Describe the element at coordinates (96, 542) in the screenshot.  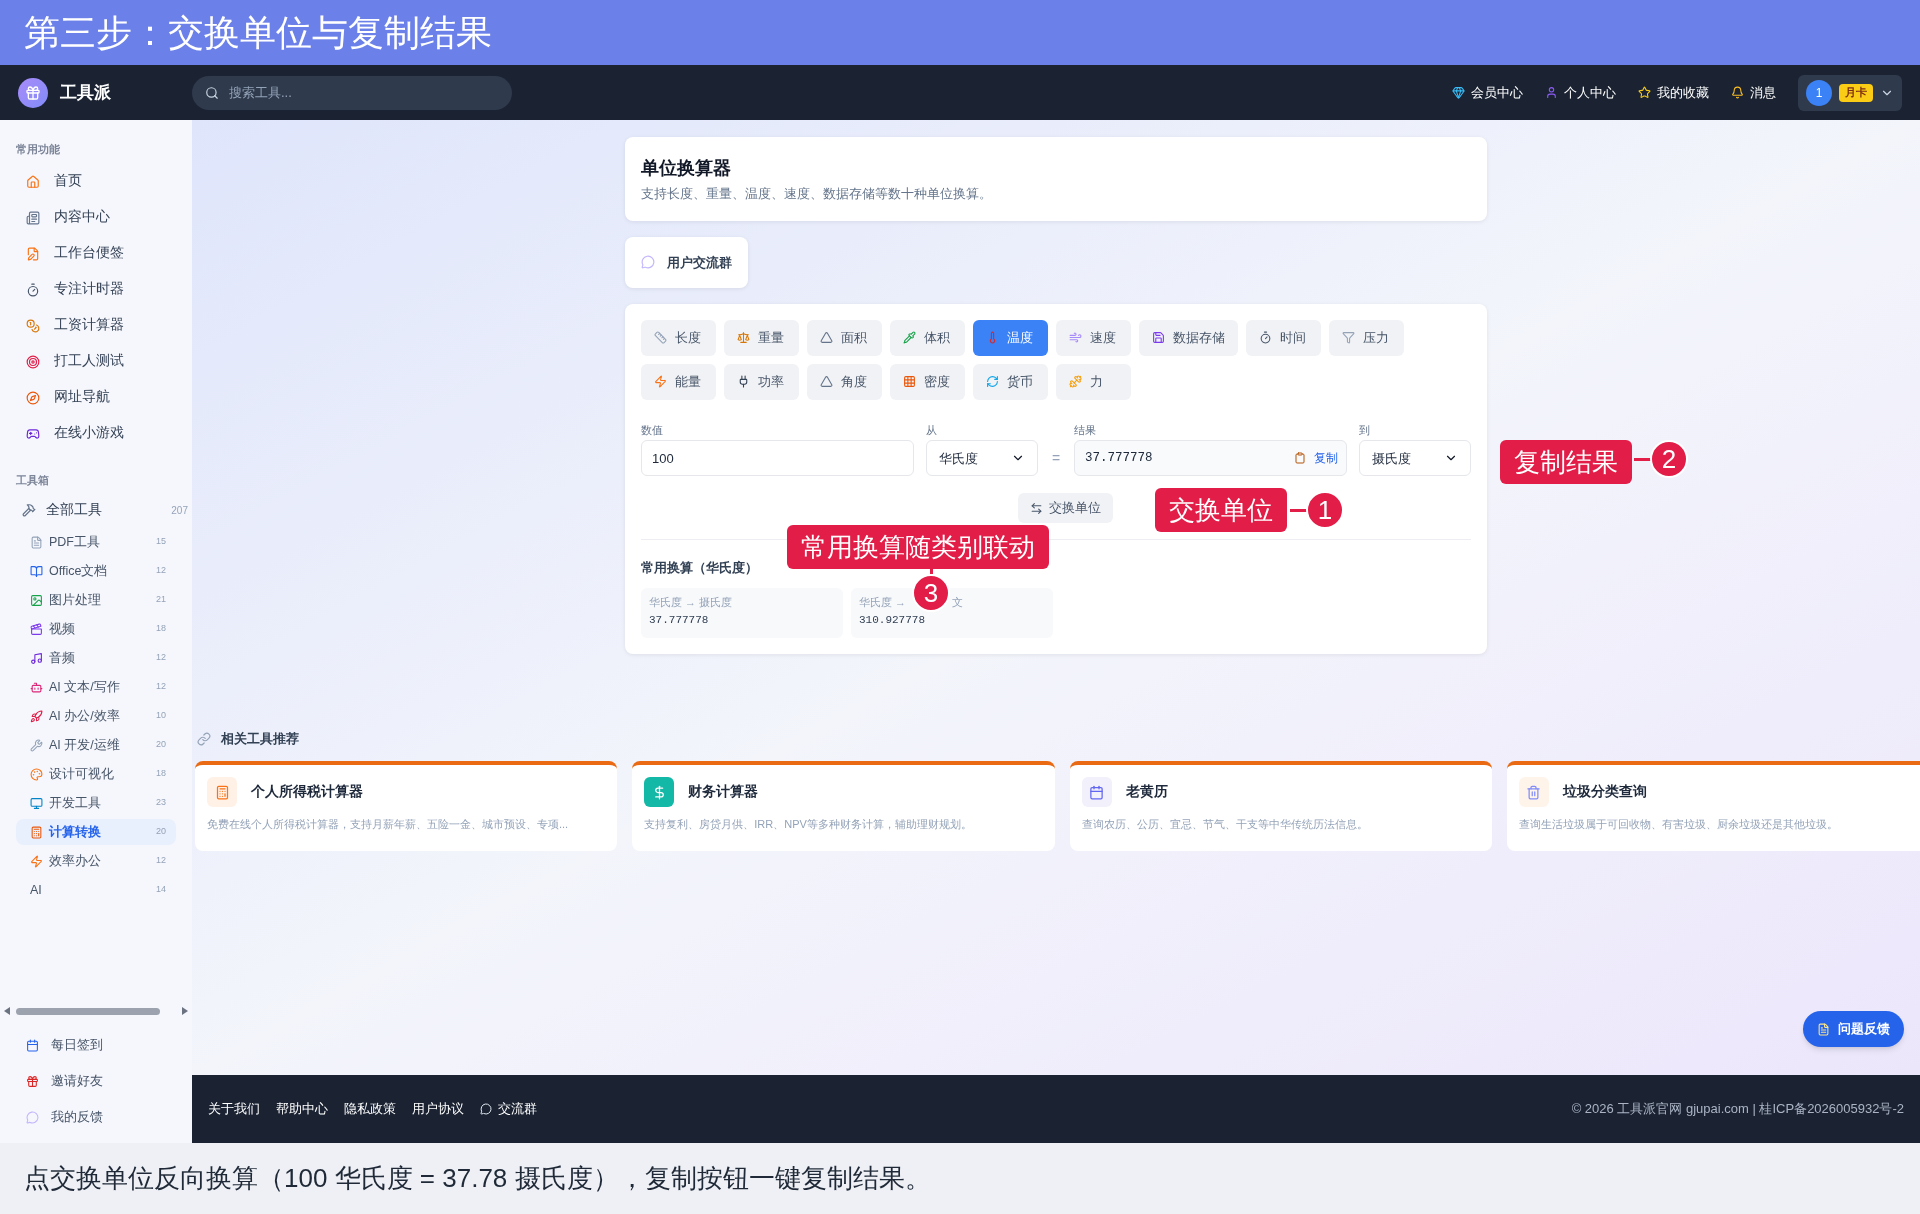
I see `sidebar-item: PDF工具 15` at that location.